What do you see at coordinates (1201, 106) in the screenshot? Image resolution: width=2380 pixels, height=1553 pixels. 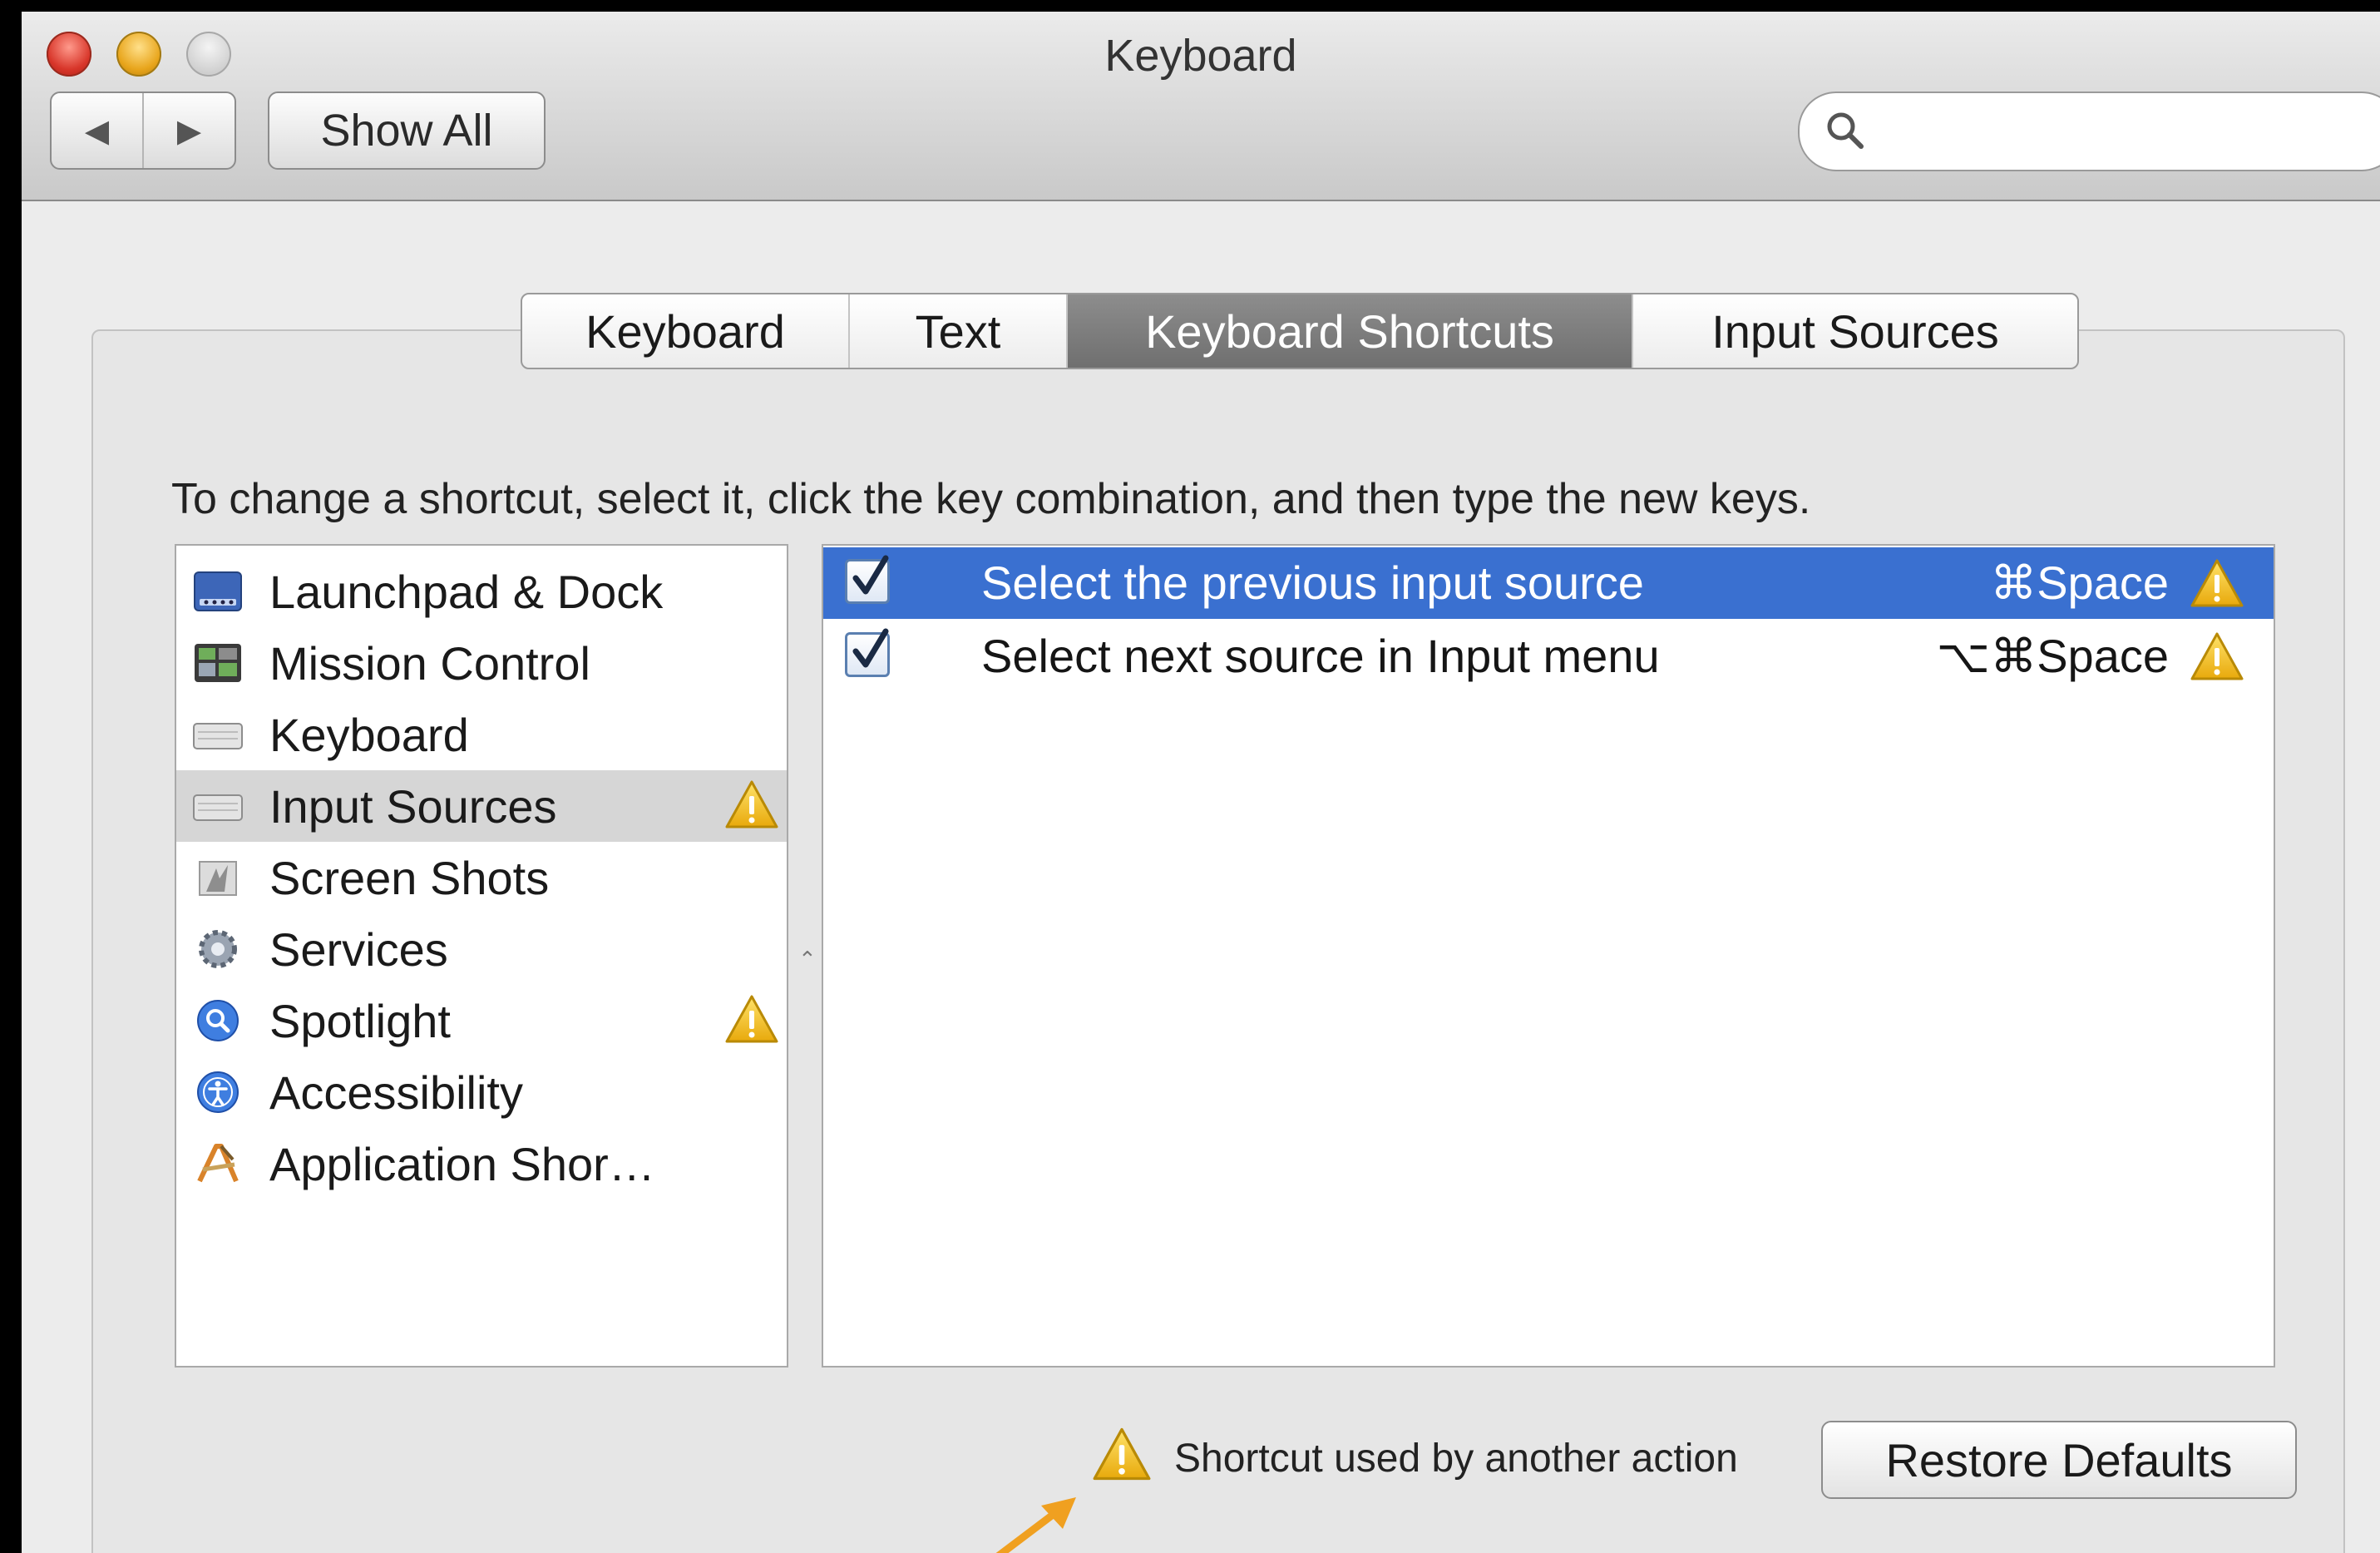 I see `title-bar: Keyboard ◀ ▶ Show All` at bounding box center [1201, 106].